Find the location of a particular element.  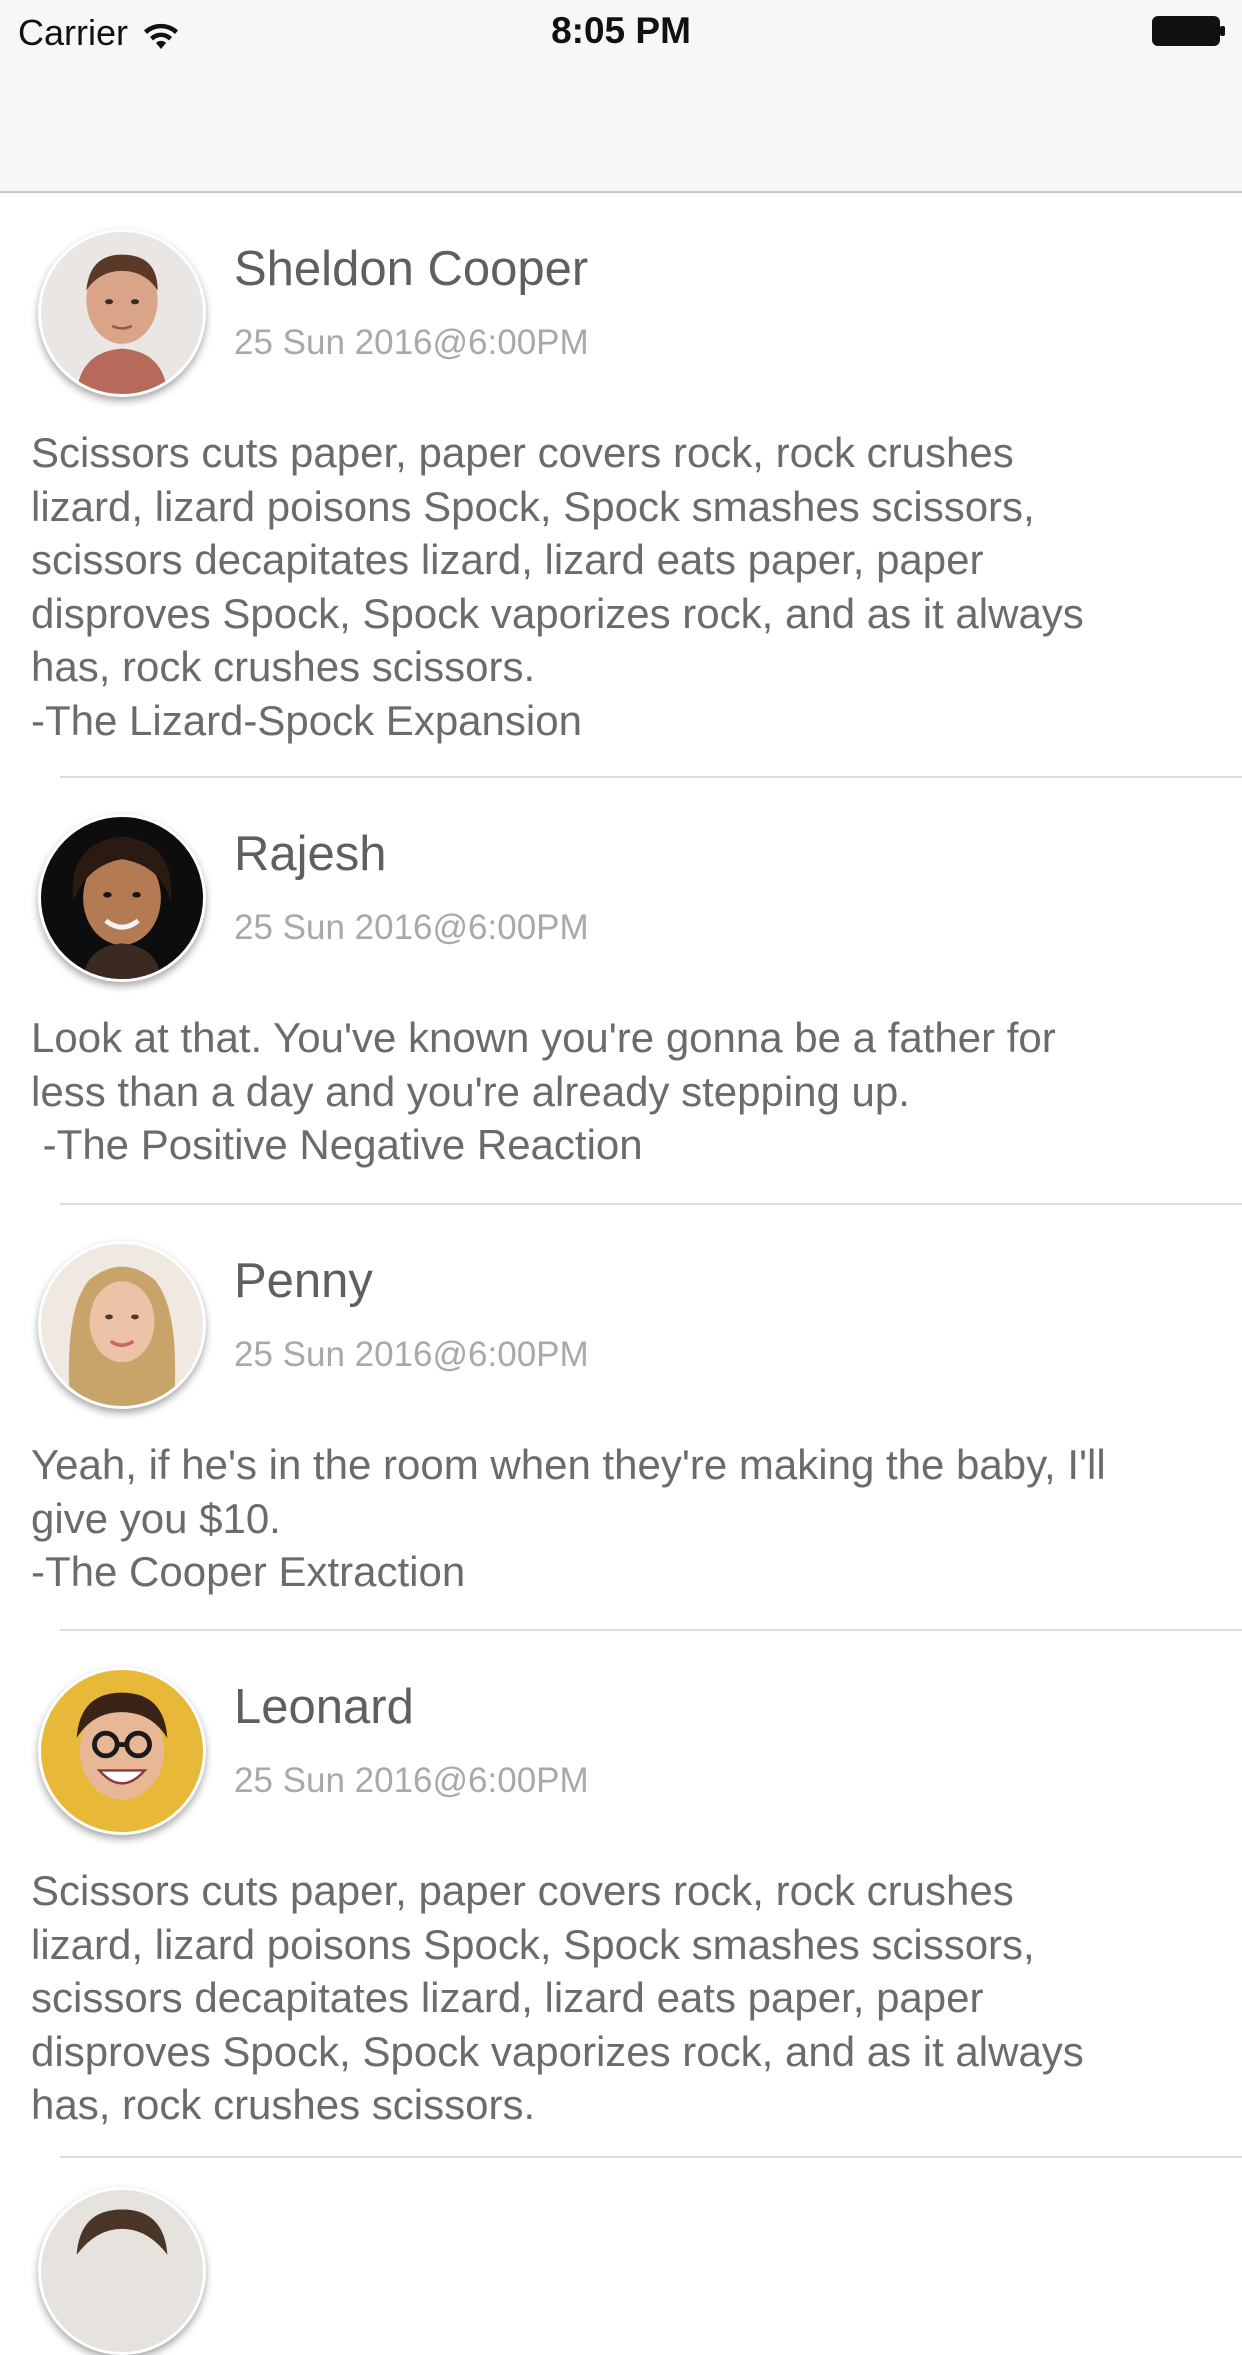

post-author-name: Rajesh is located at coordinates (310, 854).